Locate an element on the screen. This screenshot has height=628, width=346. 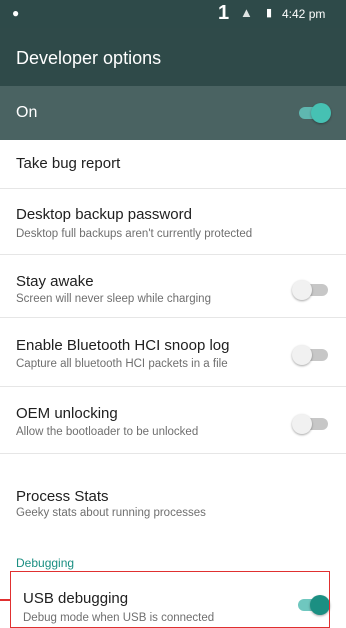
status-number: 1 is located at coordinates (224, 13).